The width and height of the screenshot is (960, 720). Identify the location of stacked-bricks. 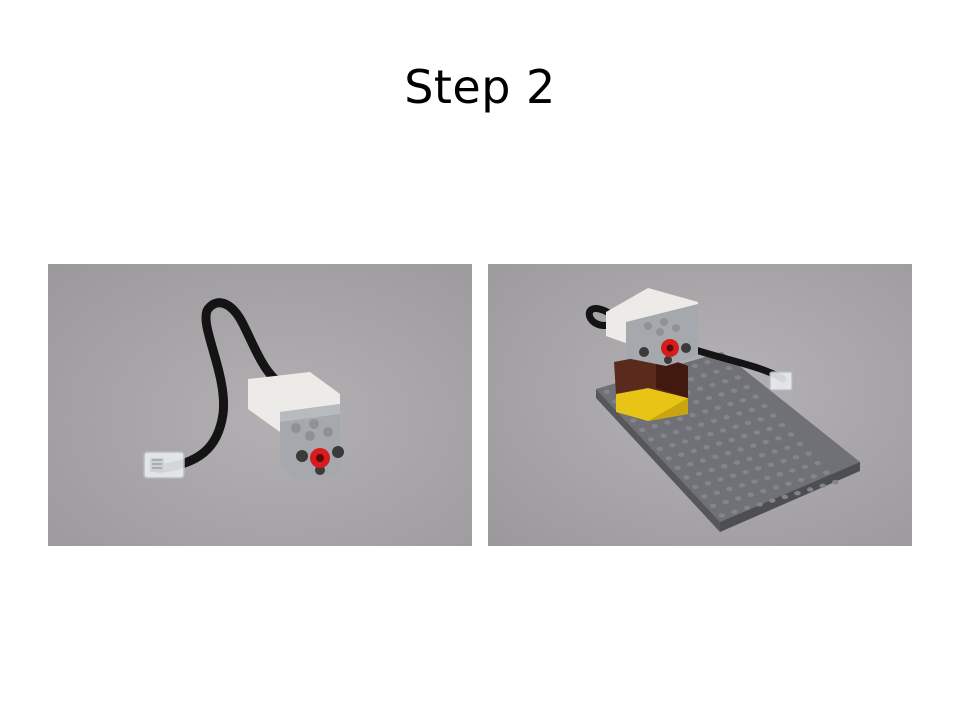
(651, 387).